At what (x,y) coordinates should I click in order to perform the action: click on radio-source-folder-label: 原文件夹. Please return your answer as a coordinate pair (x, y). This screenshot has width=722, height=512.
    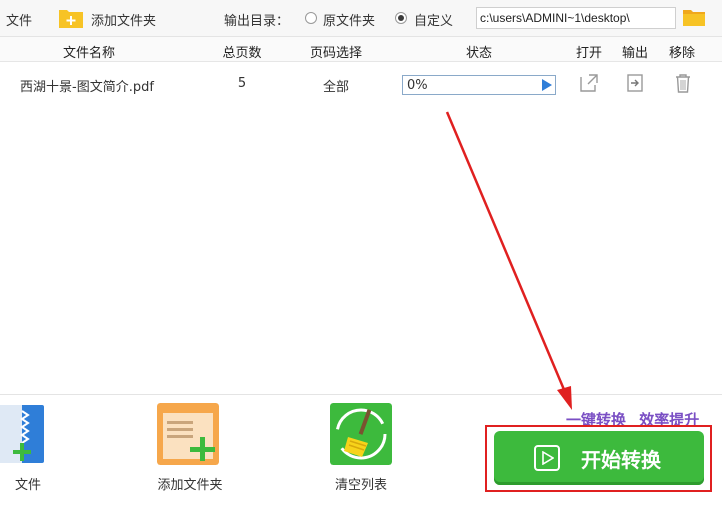
    Looking at the image, I should click on (349, 19).